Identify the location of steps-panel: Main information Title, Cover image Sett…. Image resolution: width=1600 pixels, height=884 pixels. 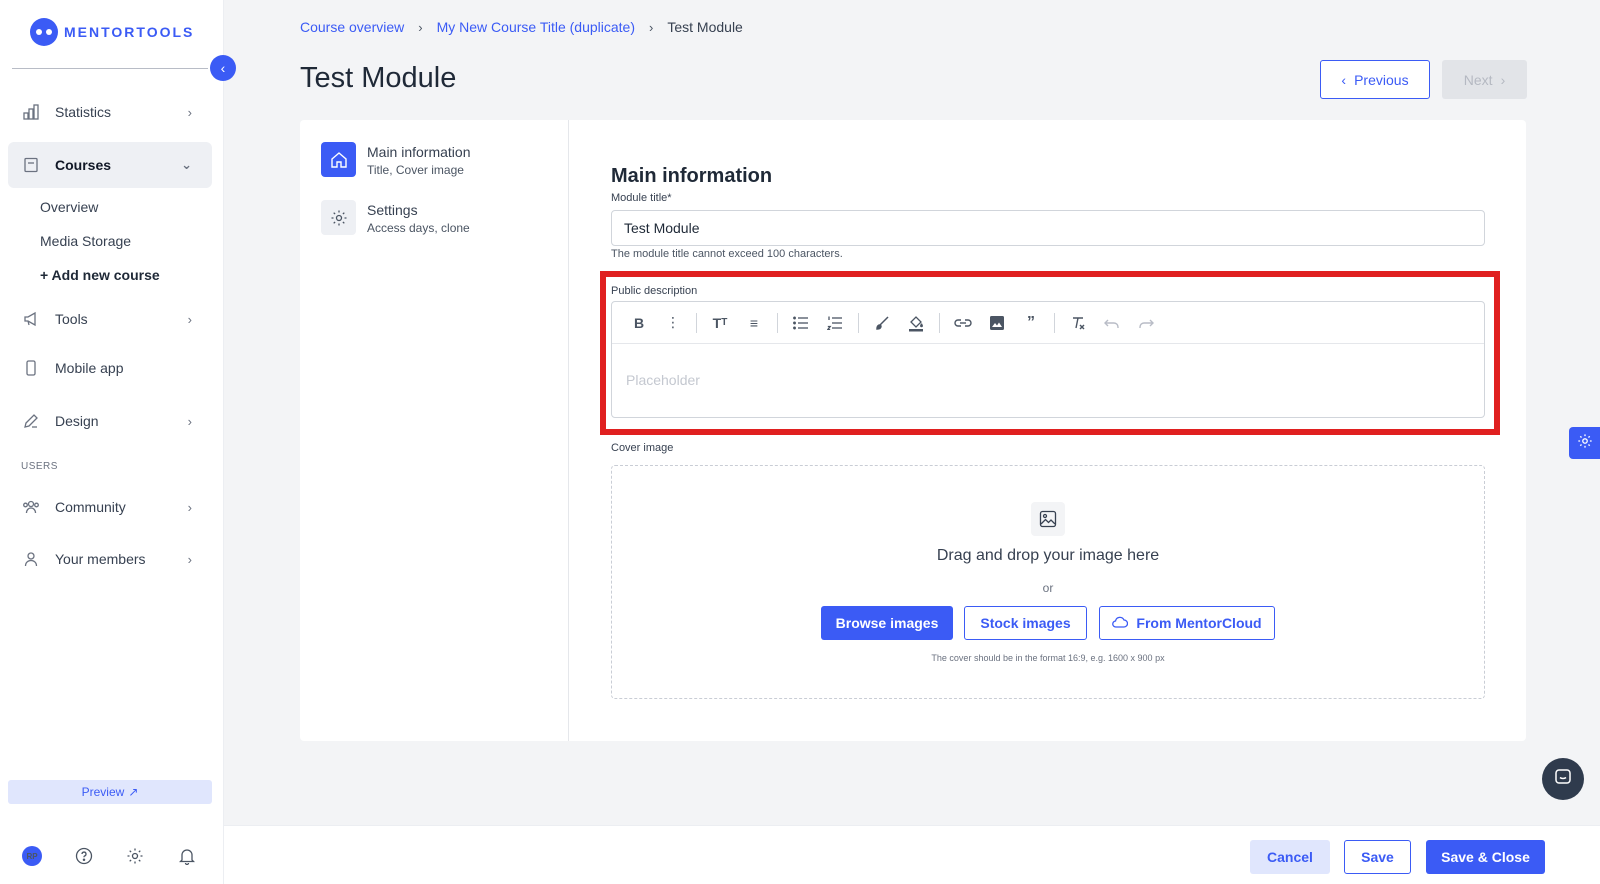
(434, 430).